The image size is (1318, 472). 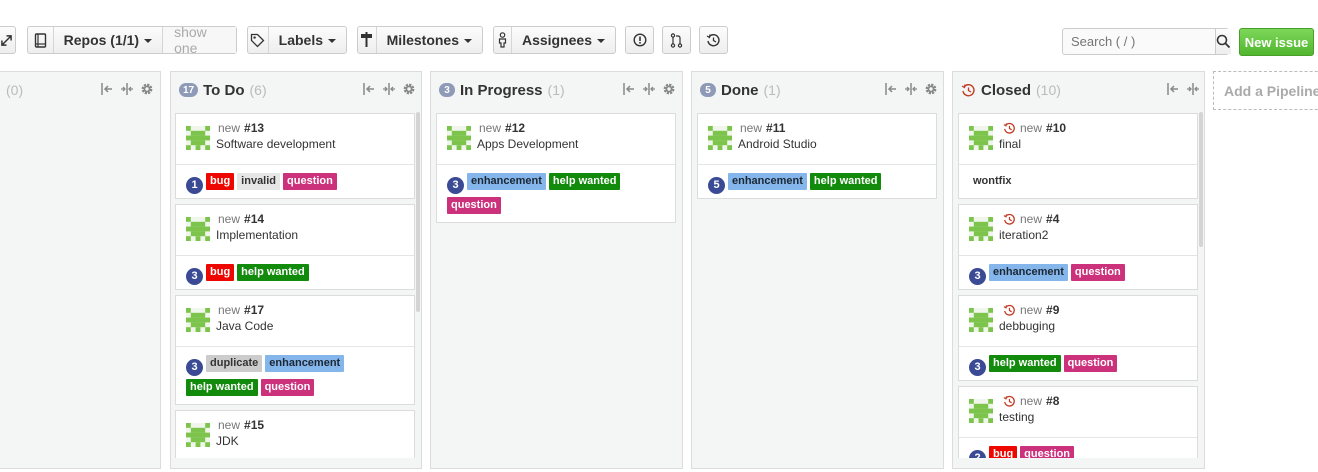 What do you see at coordinates (295, 247) in the screenshot?
I see `issue-card: new #14 Implementation 3 bug help wanted` at bounding box center [295, 247].